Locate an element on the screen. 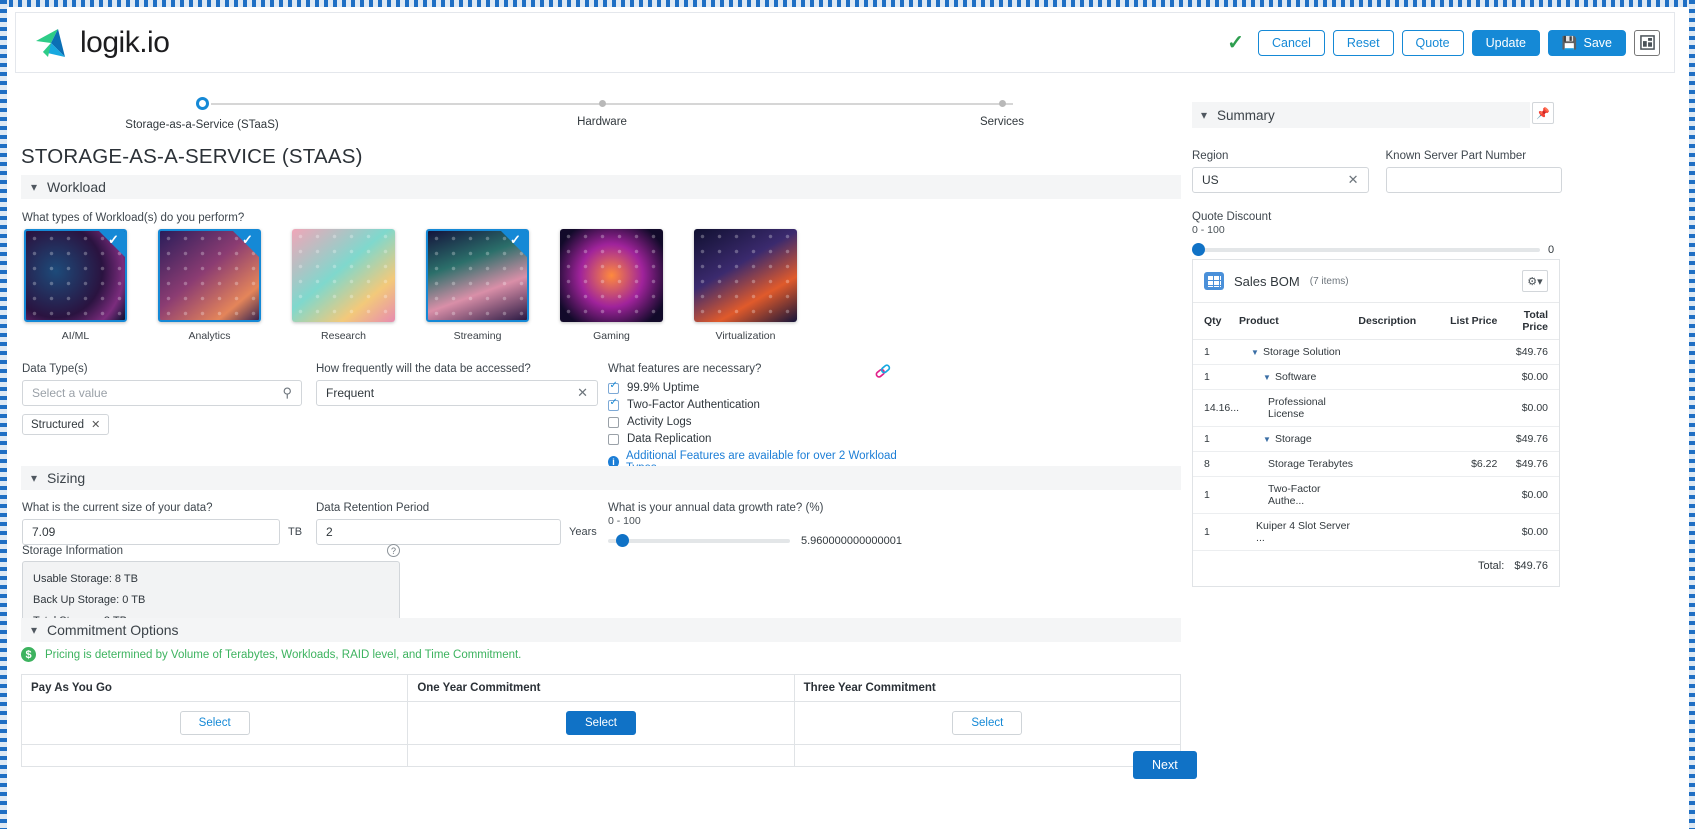 Image resolution: width=1695 pixels, height=829 pixels. quote-discount-slider: 0 is located at coordinates (1373, 249).